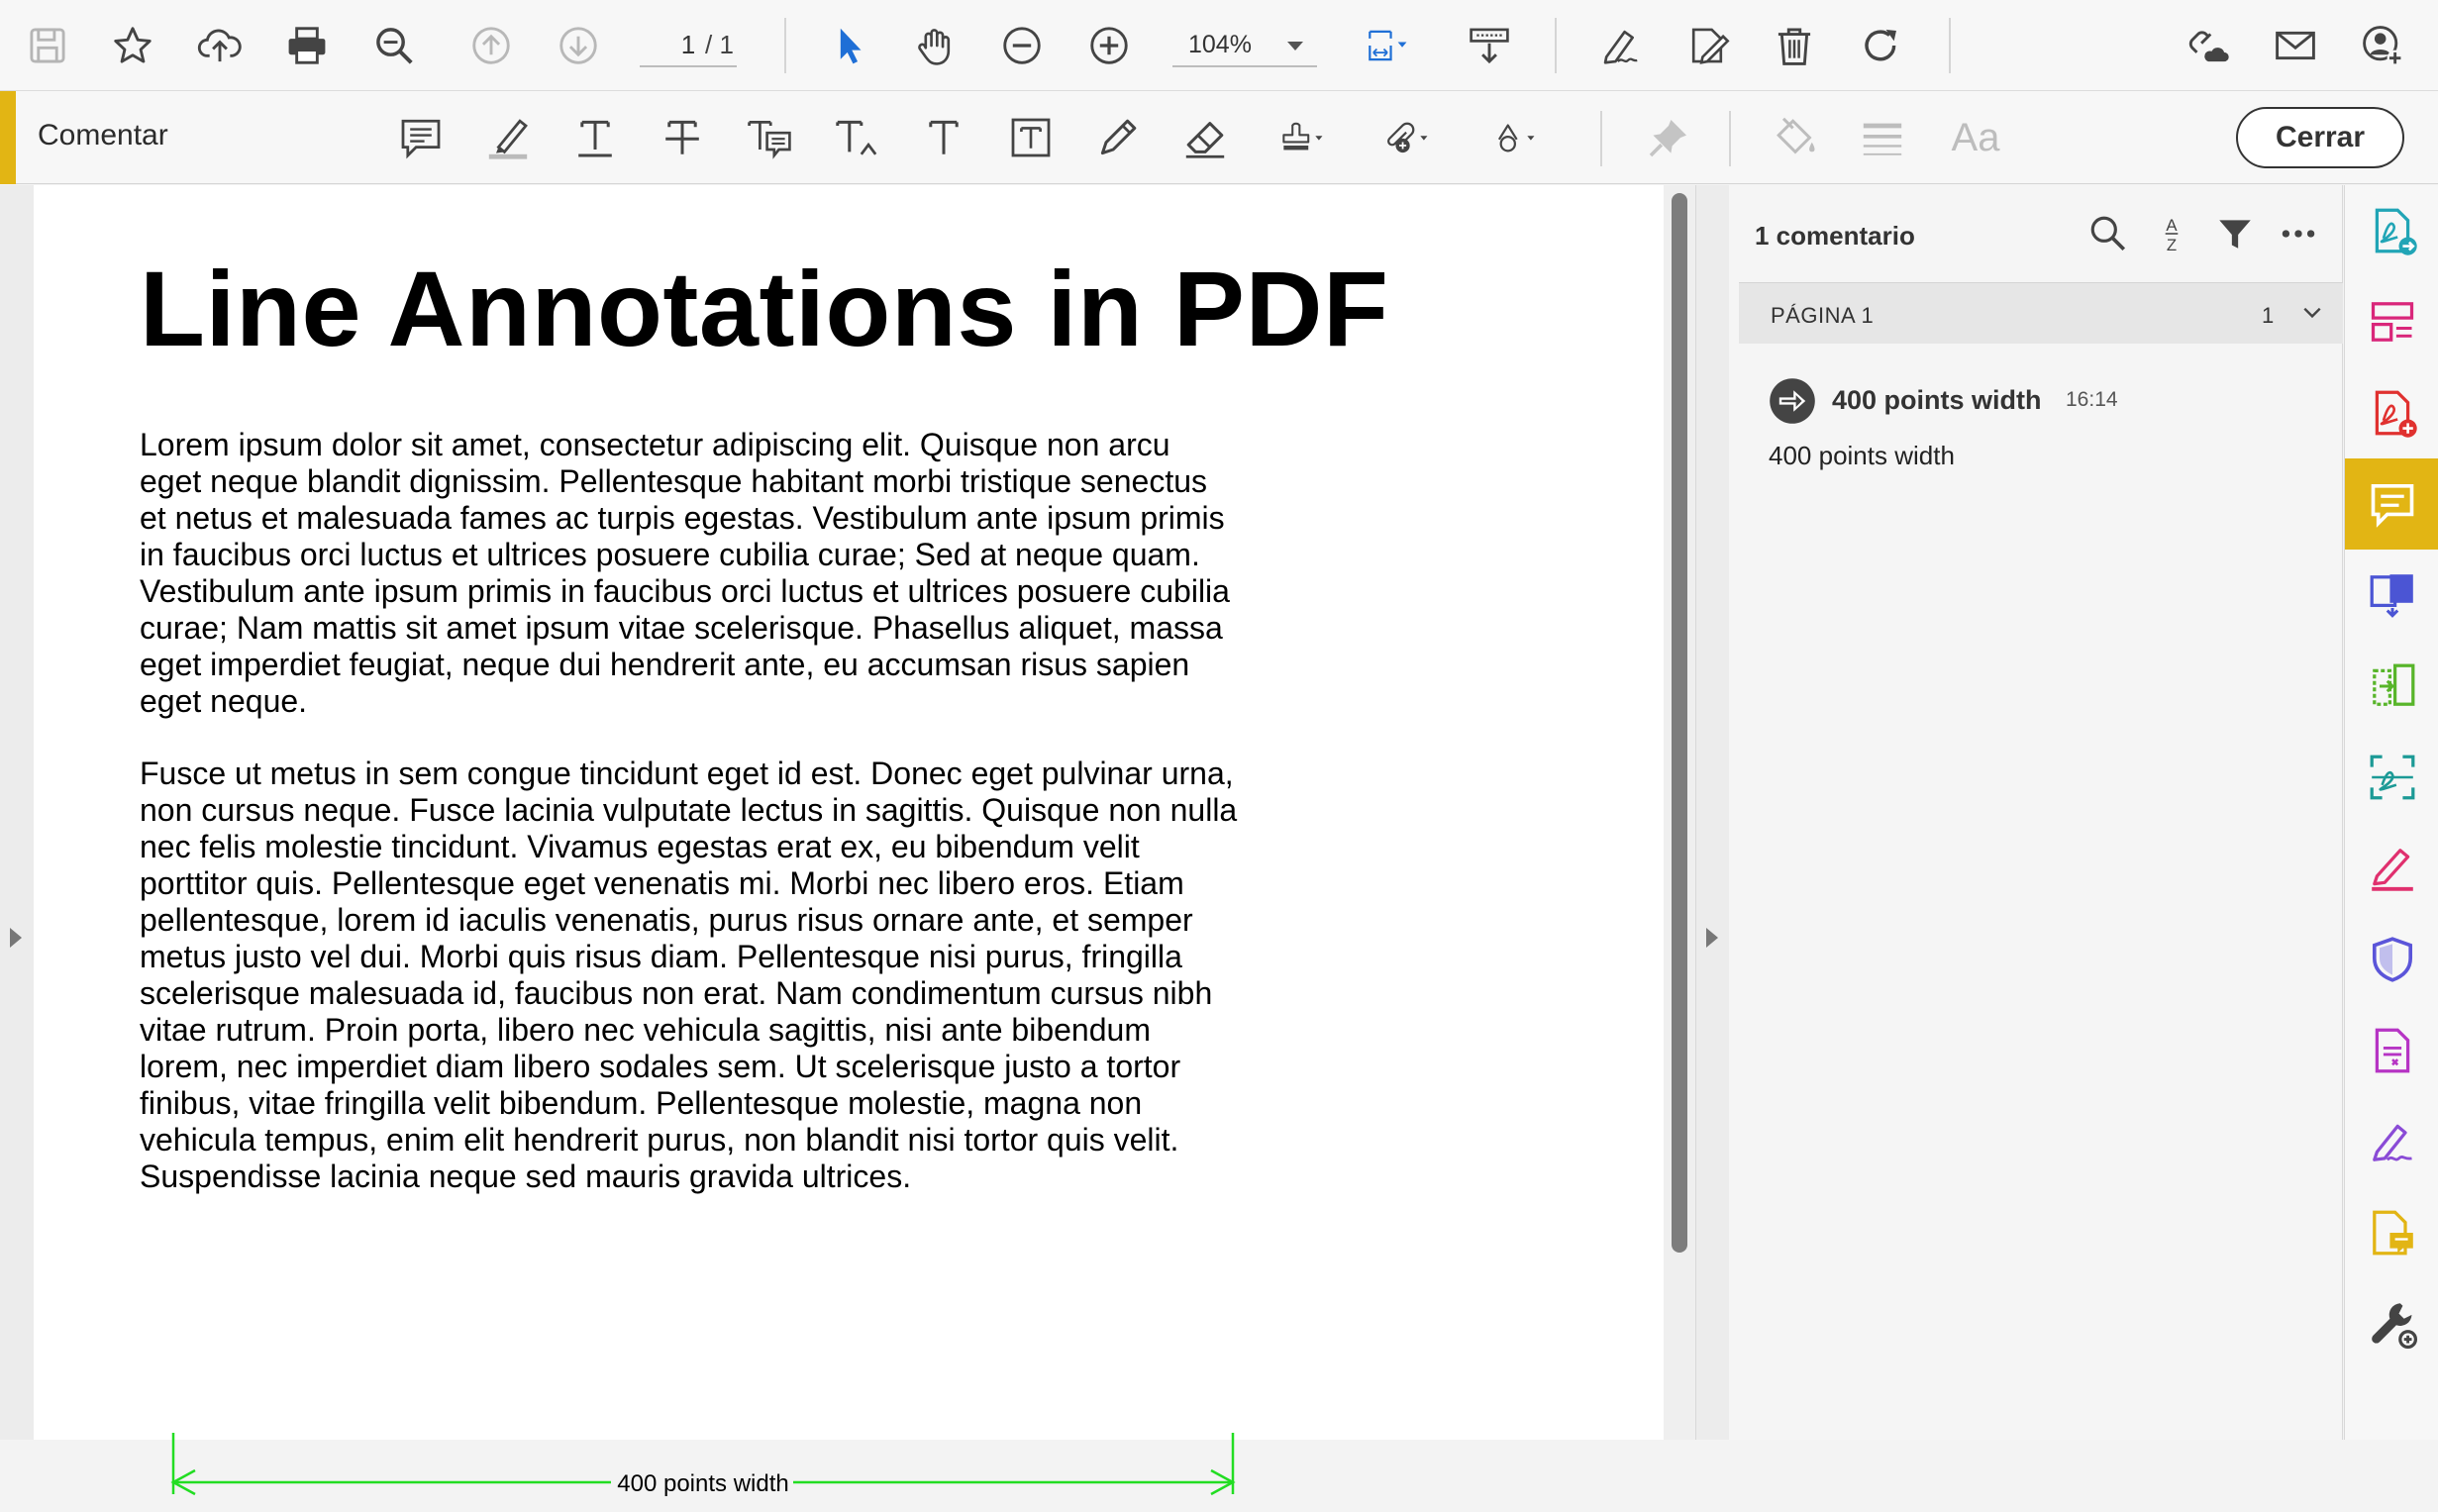  I want to click on line-comment-icon, so click(1792, 401).